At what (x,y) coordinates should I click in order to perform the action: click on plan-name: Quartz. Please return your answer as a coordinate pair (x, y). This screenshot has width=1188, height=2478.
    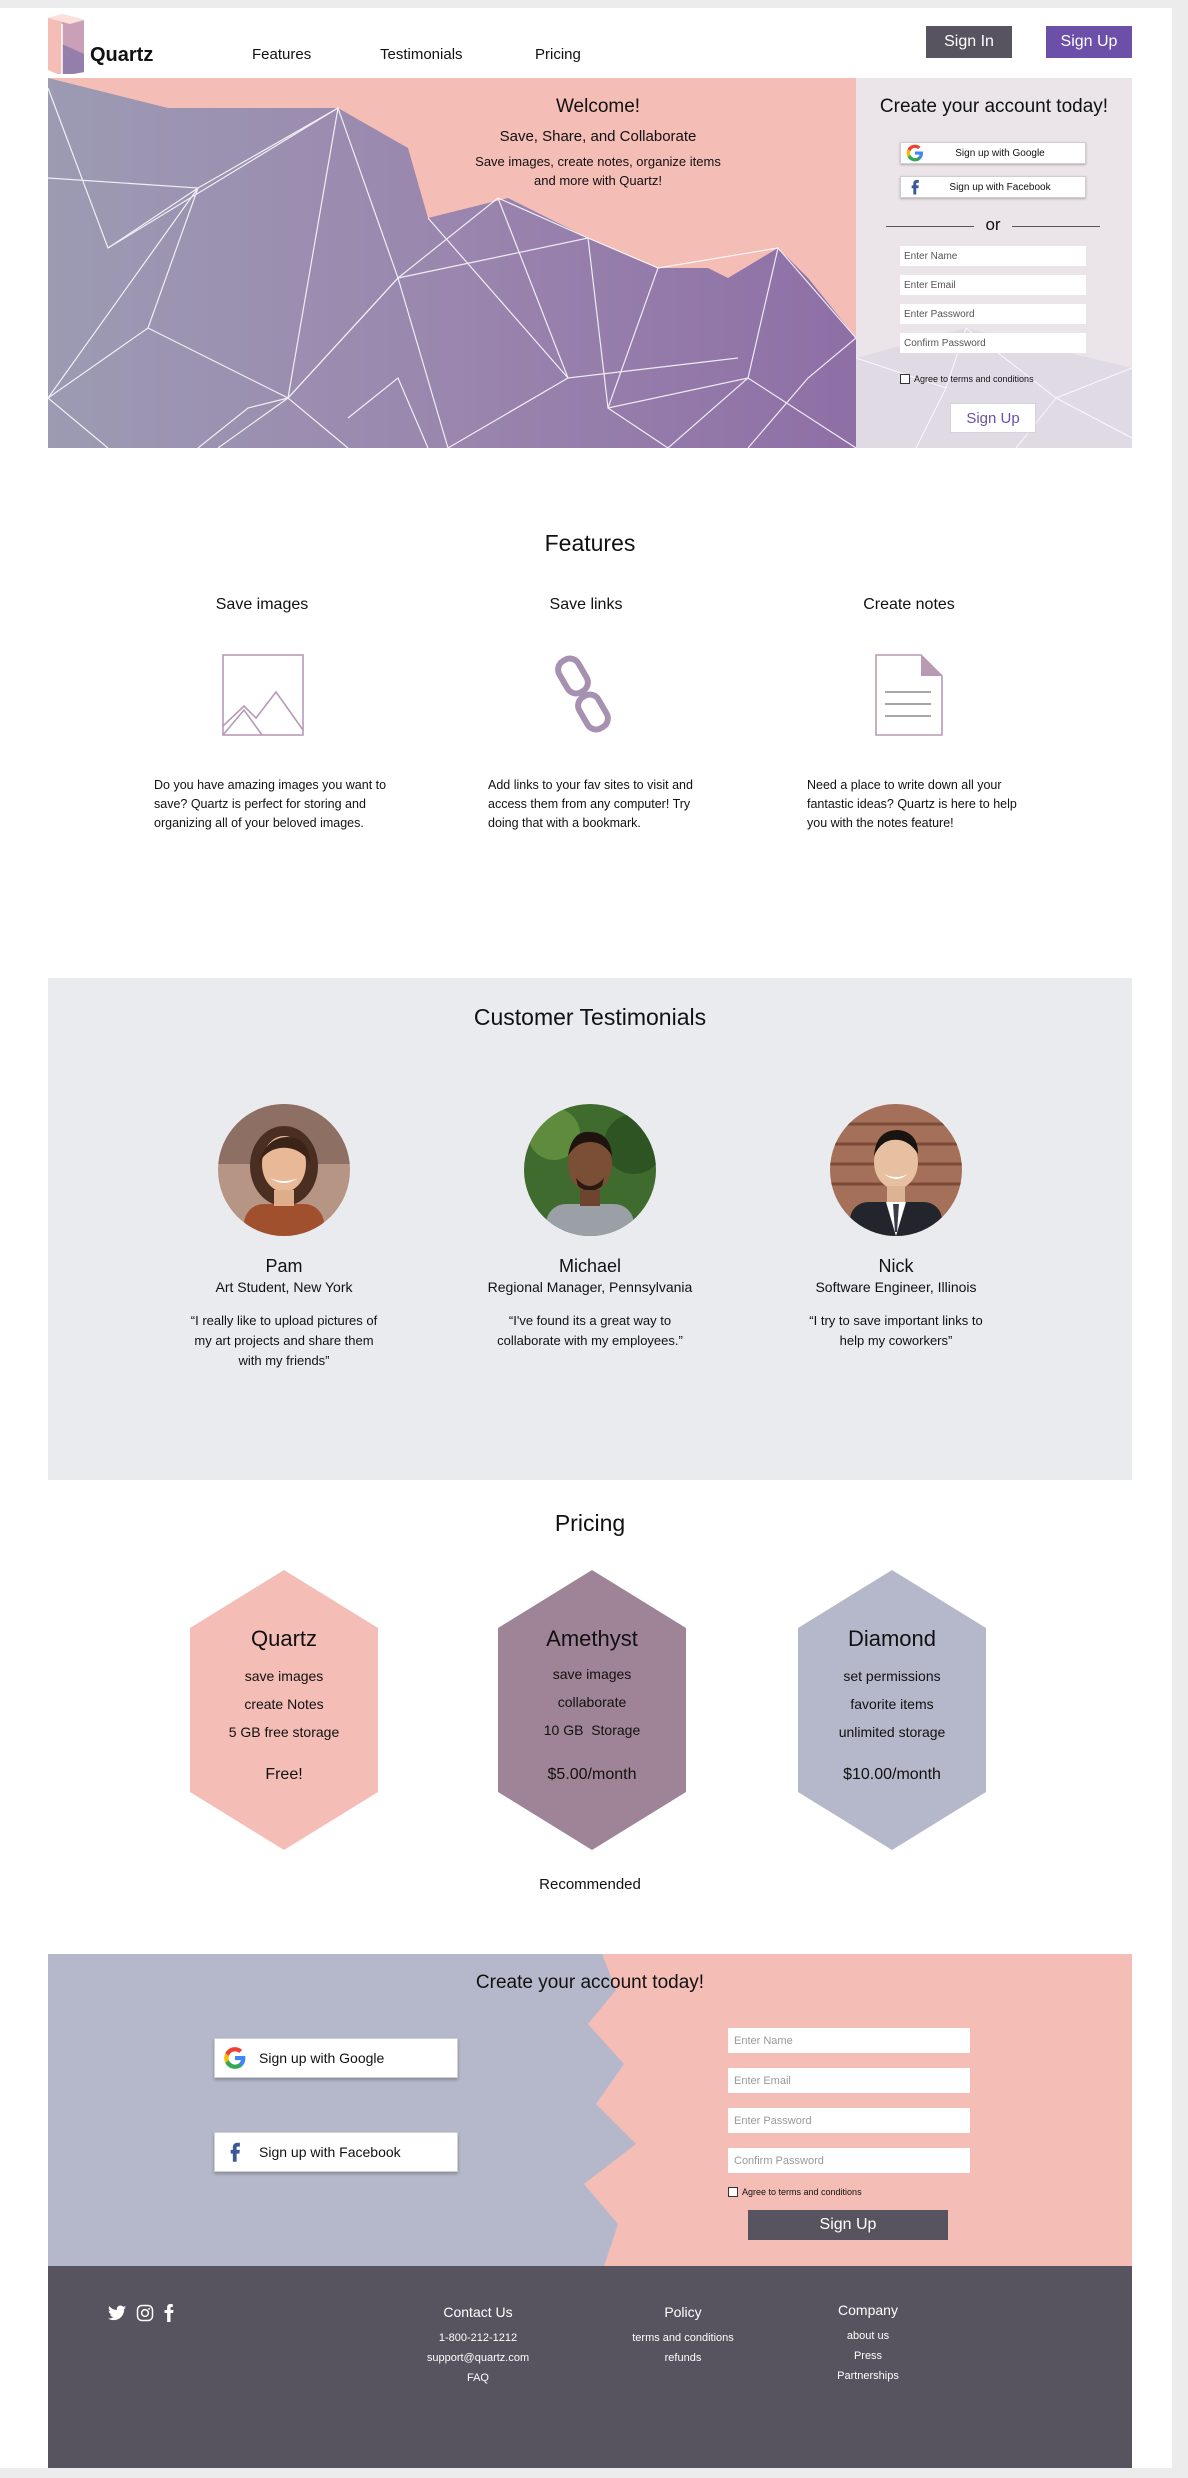
    Looking at the image, I should click on (284, 1638).